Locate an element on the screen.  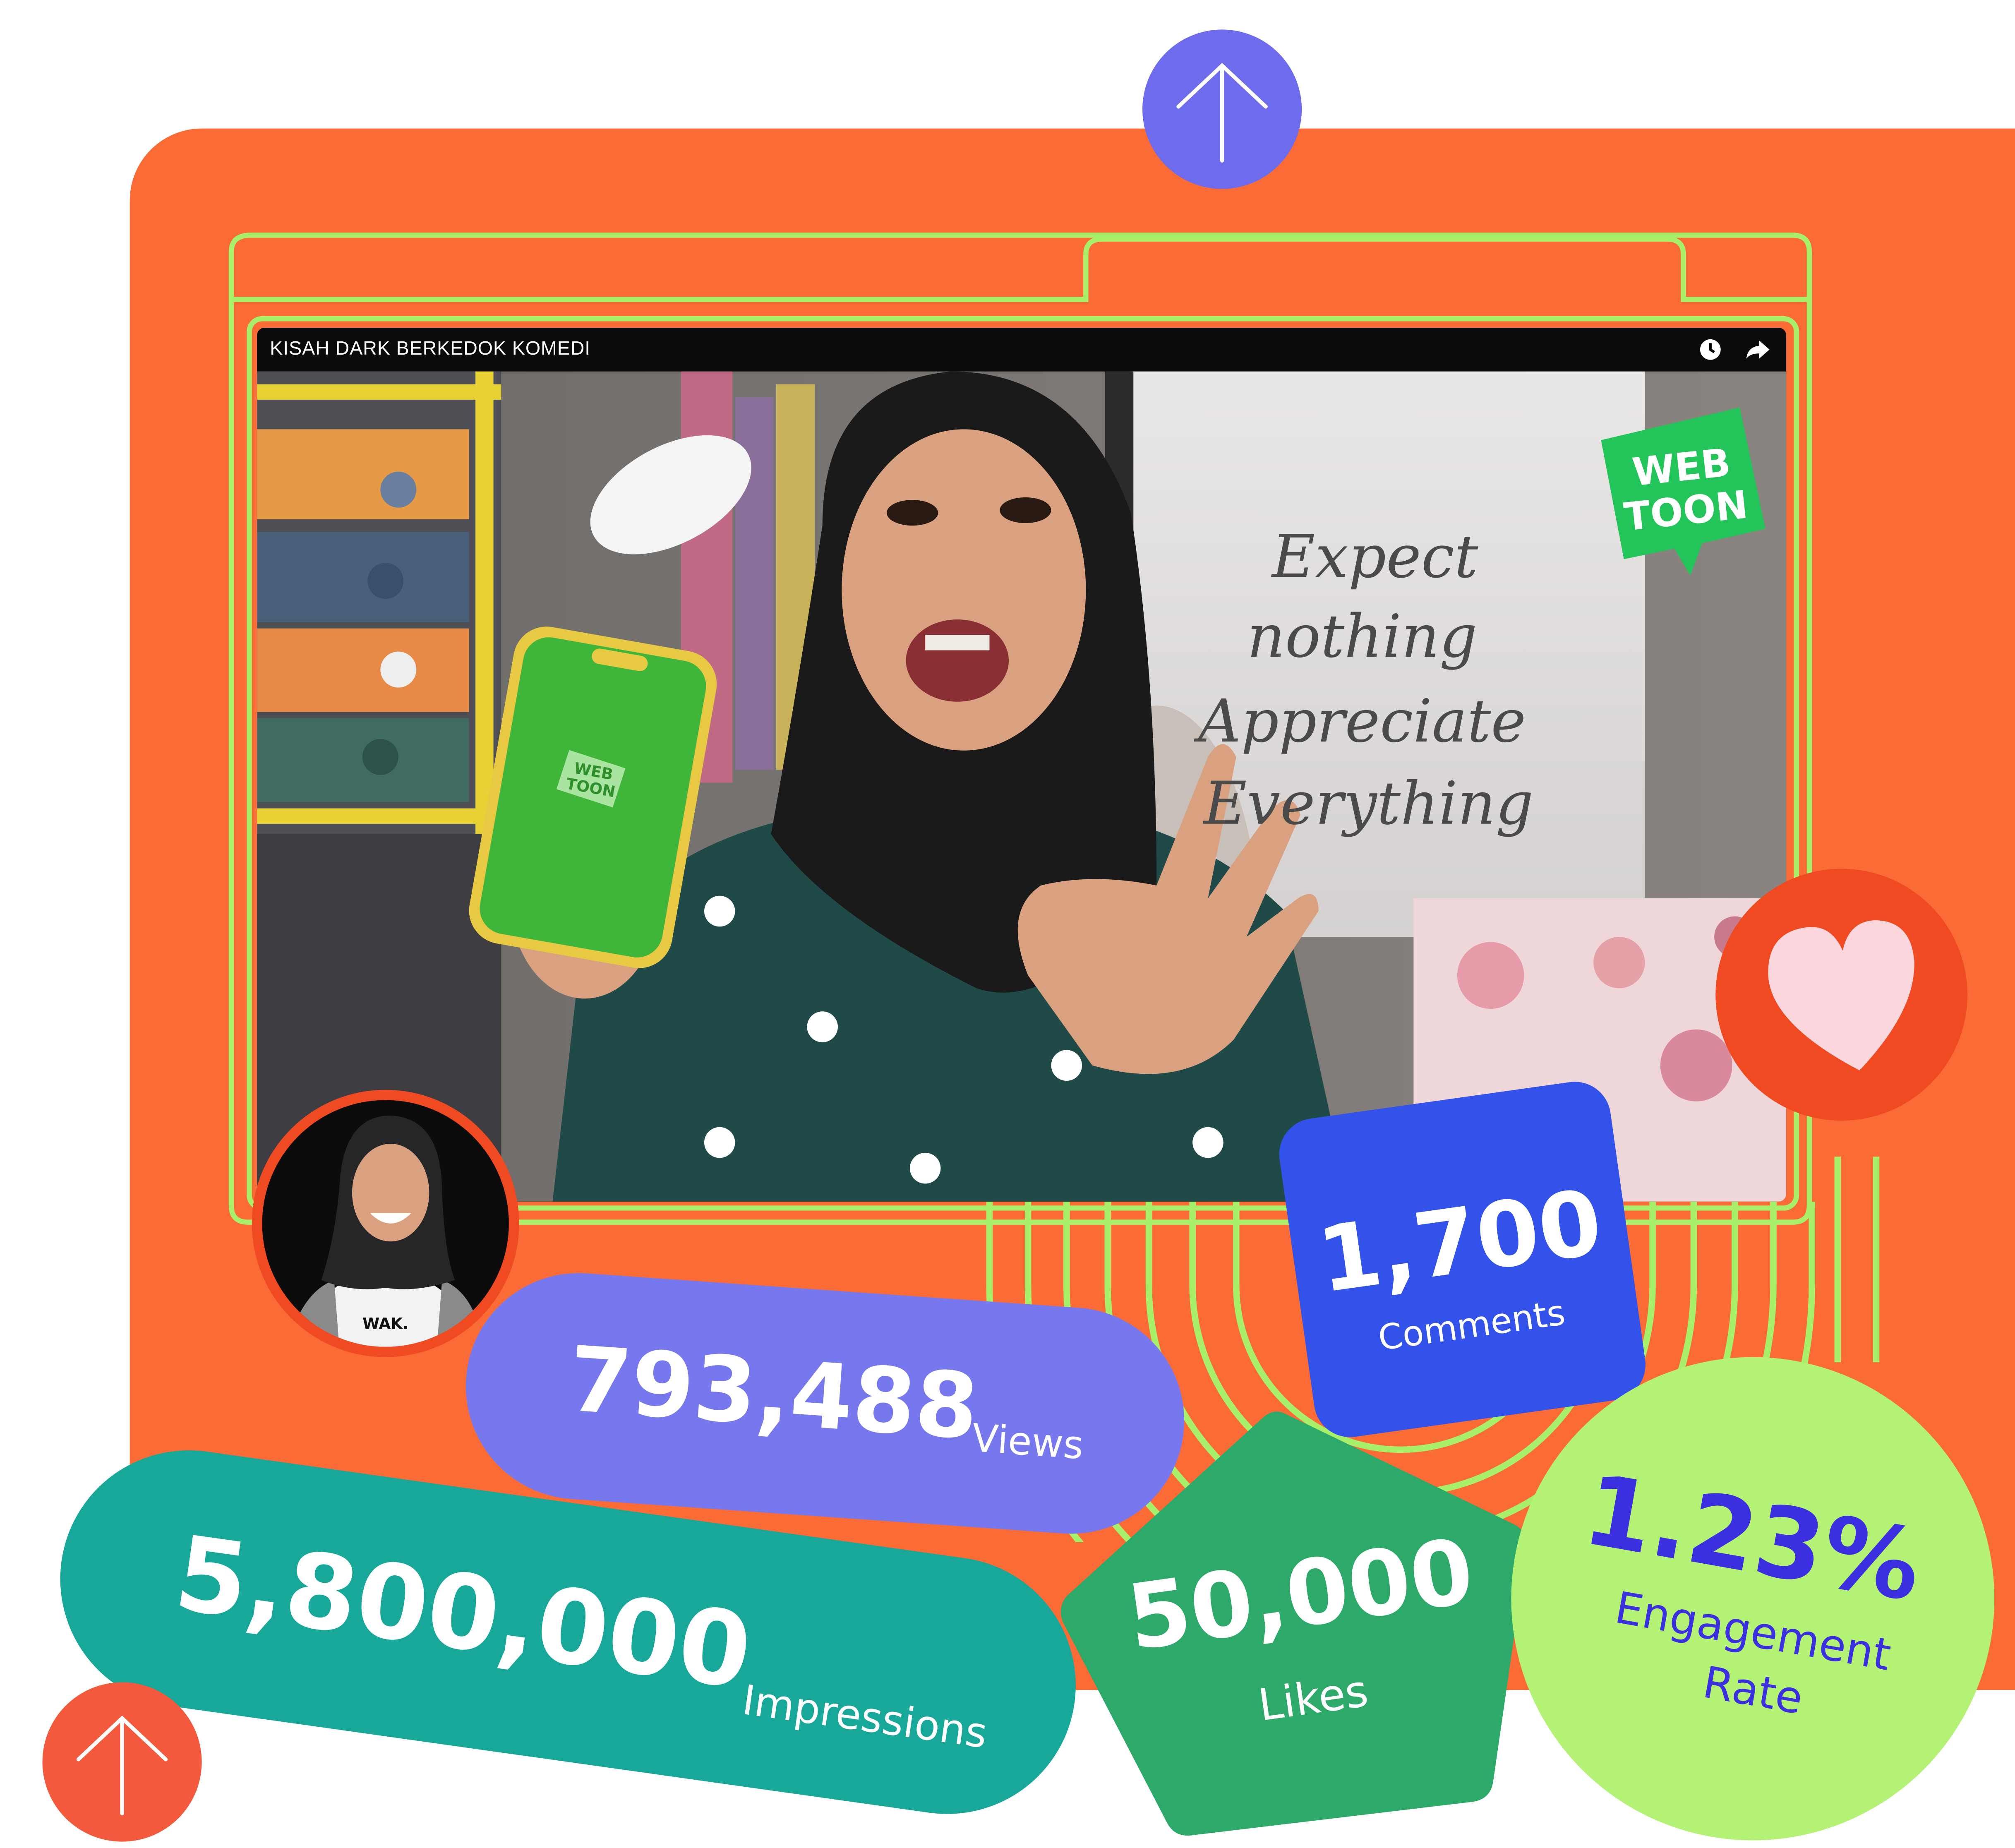
views-value: 793,488 is located at coordinates (773, 1393).